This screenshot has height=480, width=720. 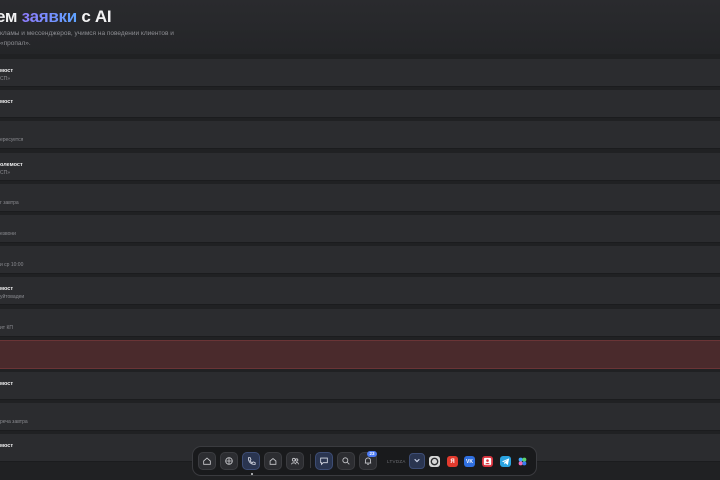 I want to click on globe-icon, so click(x=229, y=461).